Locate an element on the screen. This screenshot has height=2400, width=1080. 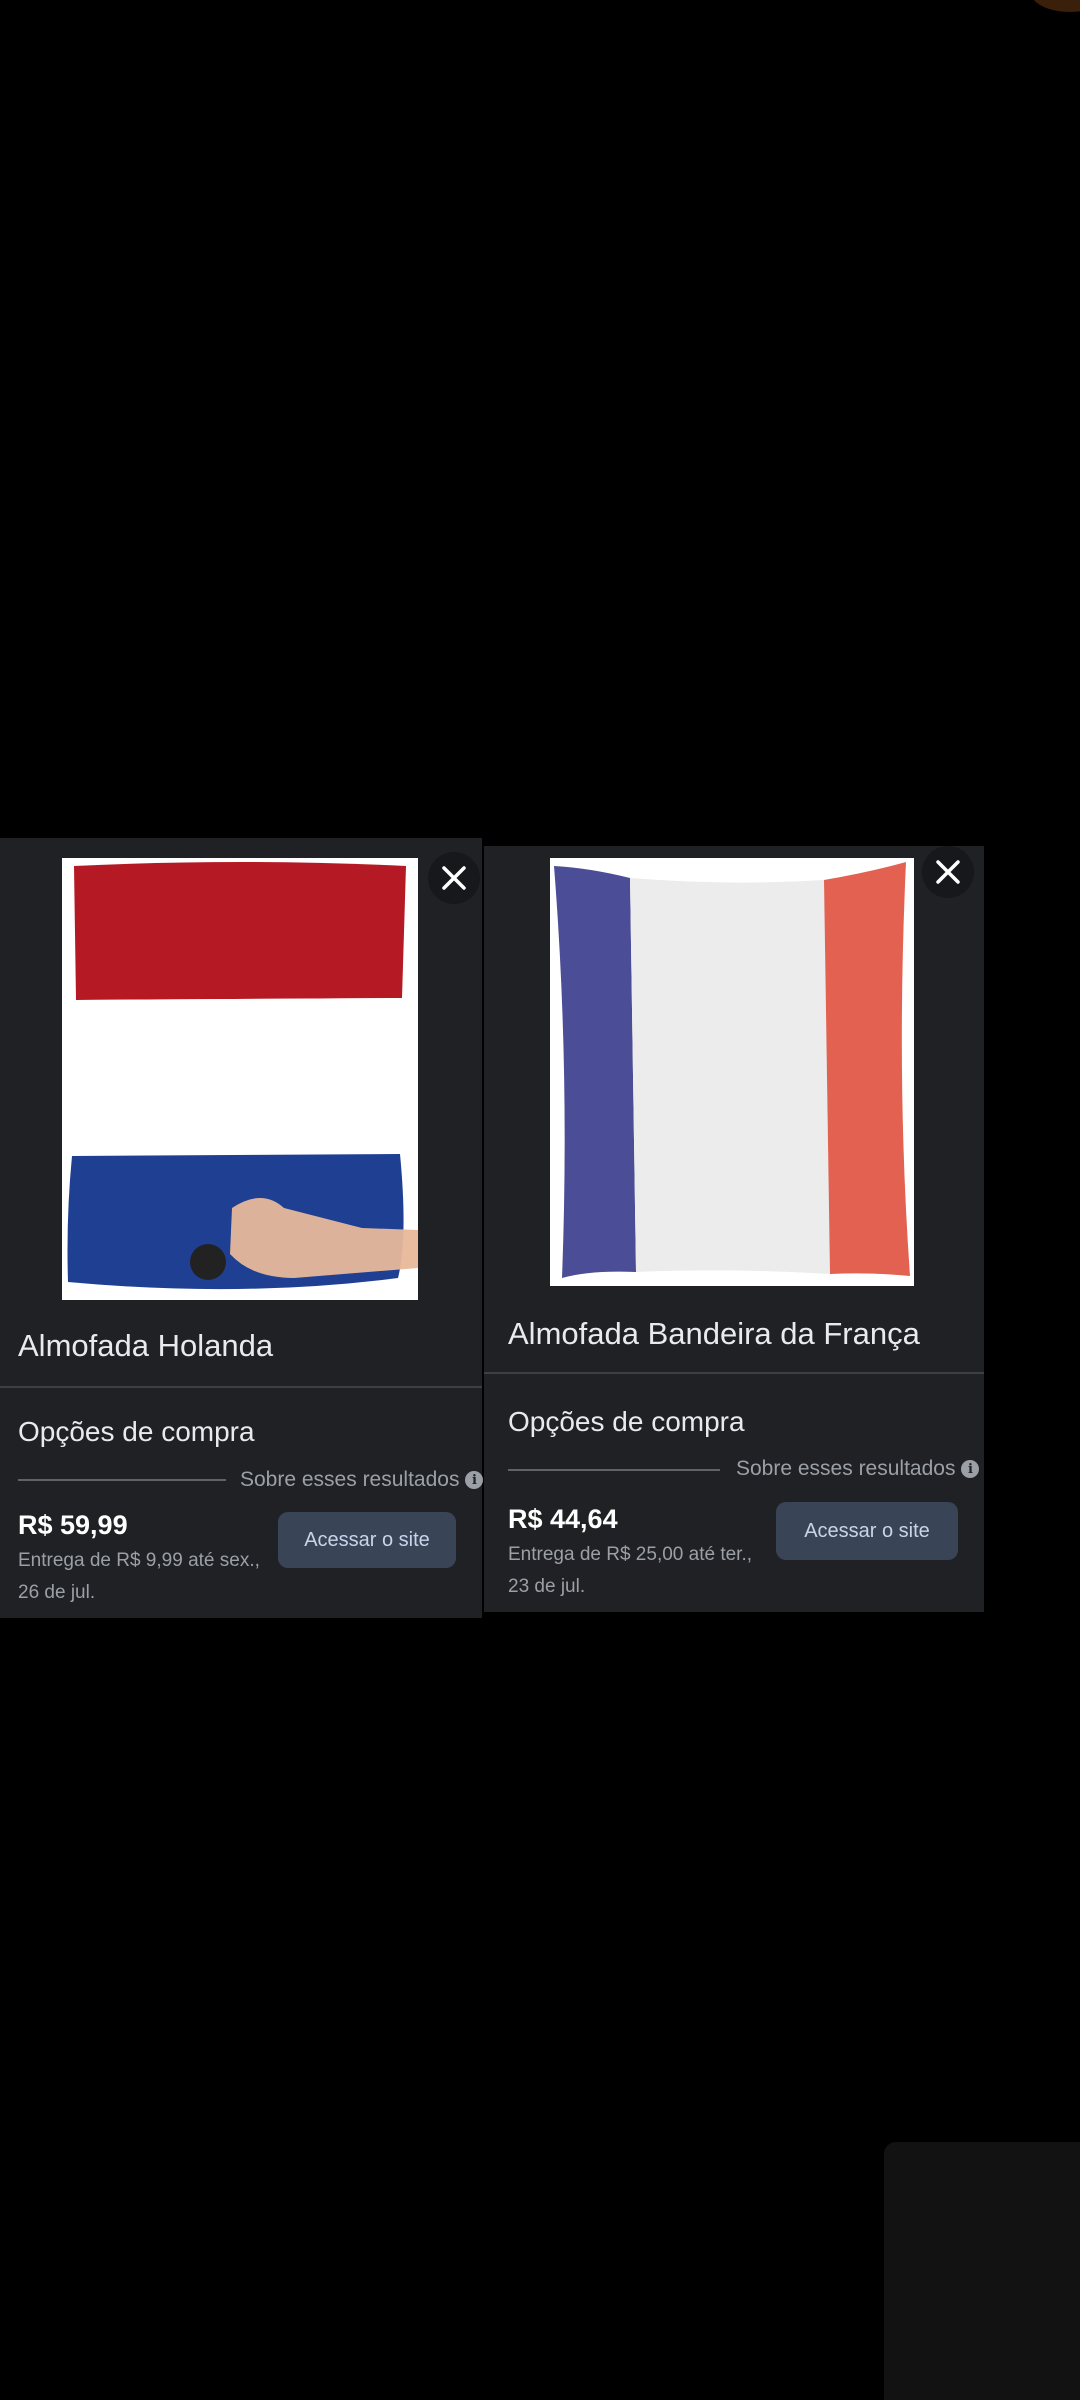
product-title: Almofada Bandeira da França is located at coordinates (714, 1334).